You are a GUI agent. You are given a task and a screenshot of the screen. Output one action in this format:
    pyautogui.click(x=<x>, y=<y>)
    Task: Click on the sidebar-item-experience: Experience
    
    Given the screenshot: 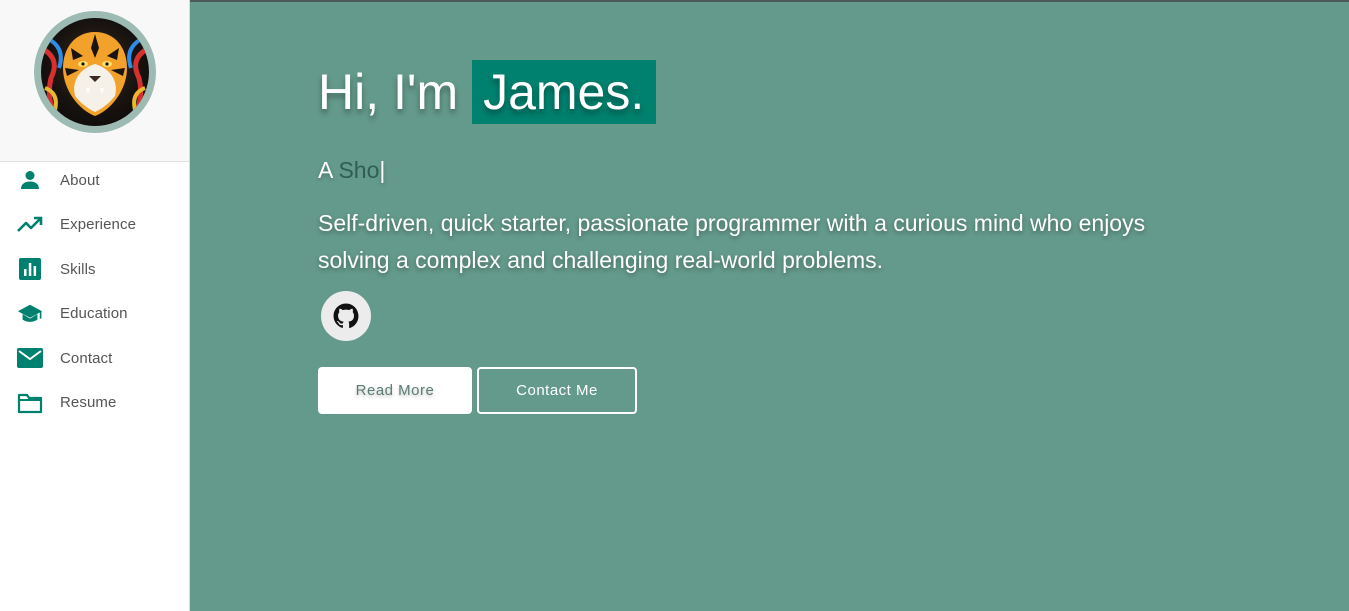 What is the action you would take?
    pyautogui.click(x=94, y=225)
    